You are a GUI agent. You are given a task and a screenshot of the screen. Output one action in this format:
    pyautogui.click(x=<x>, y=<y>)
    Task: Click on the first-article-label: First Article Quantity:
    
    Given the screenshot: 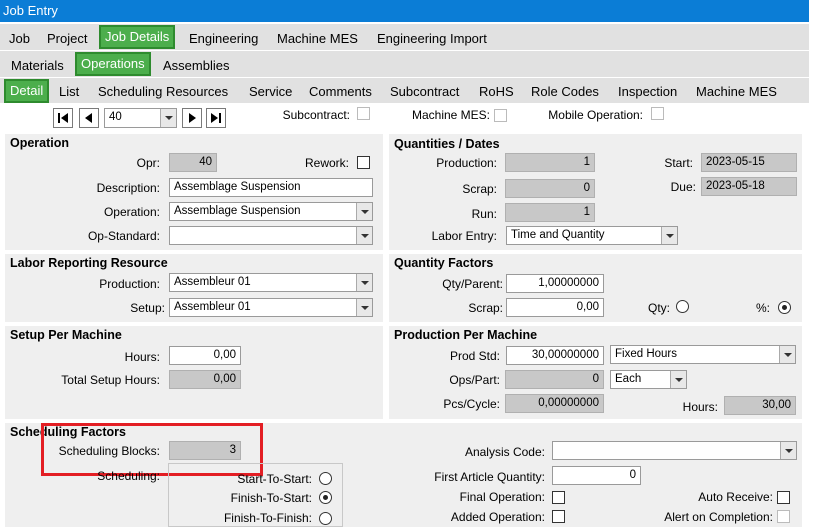 What is the action you would take?
    pyautogui.click(x=489, y=477)
    